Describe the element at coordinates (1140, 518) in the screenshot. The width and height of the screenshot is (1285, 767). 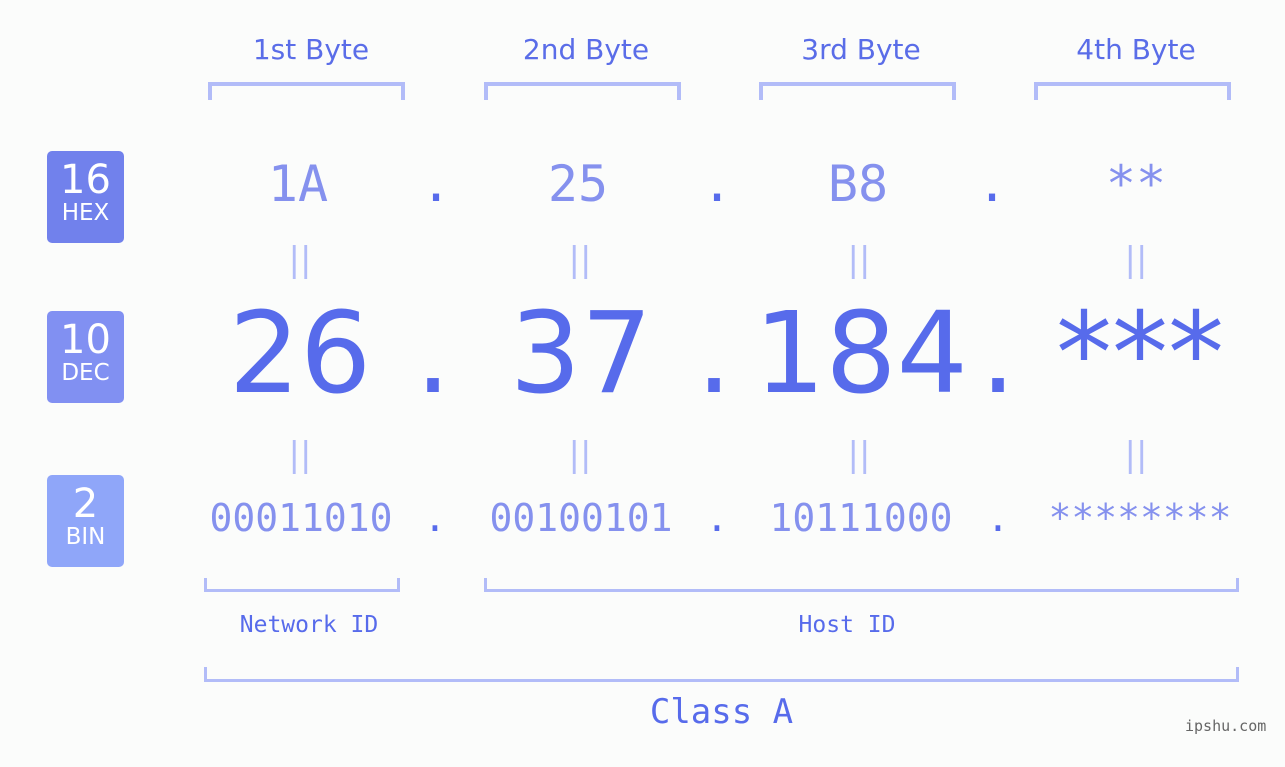
I see `bin-value-4: ********` at that location.